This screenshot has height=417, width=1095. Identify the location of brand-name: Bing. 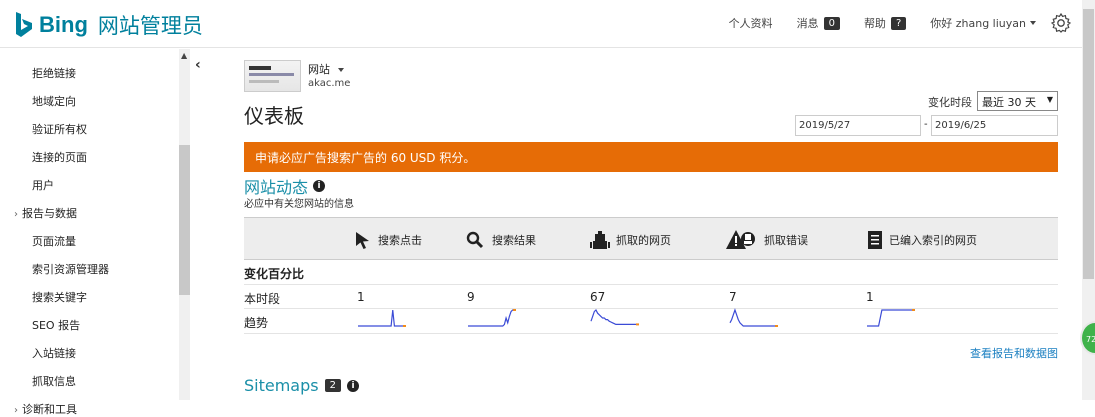
(63, 24).